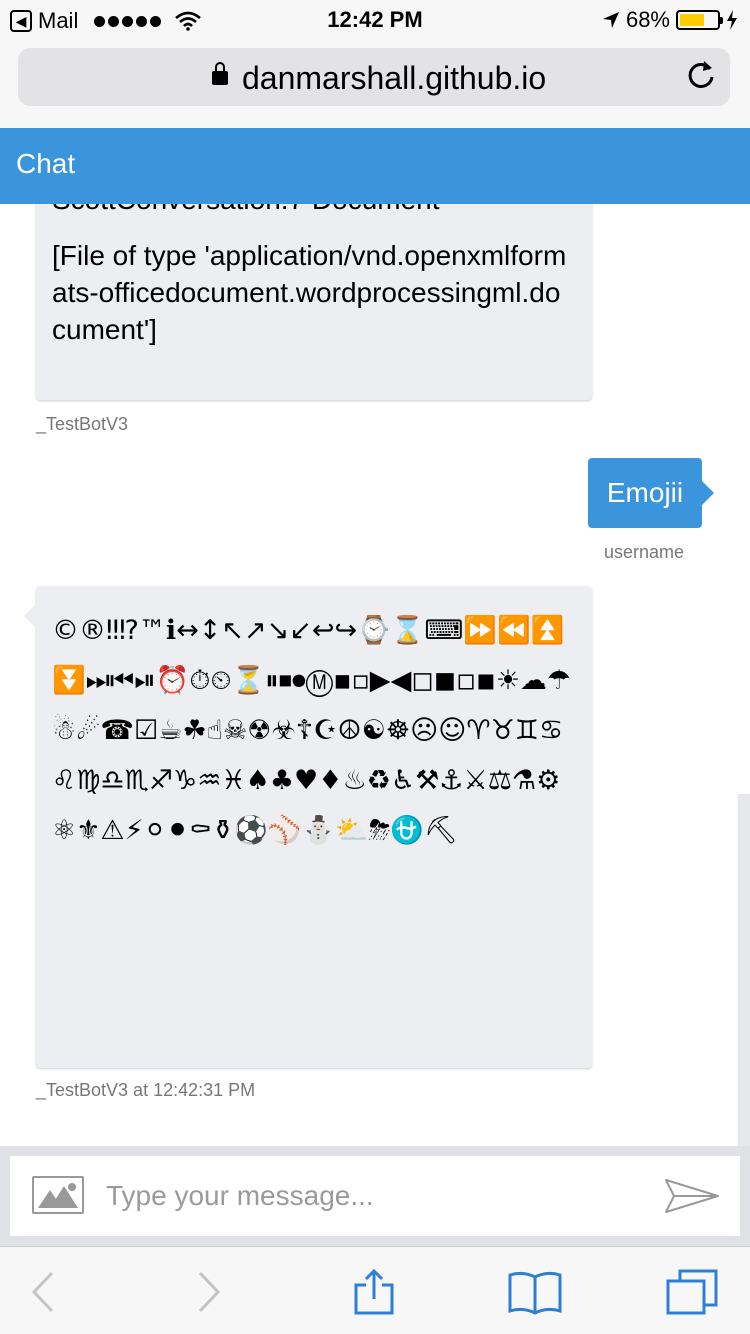 Image resolution: width=750 pixels, height=1334 pixels. I want to click on url-bar: danmarshall.github.io, so click(374, 77).